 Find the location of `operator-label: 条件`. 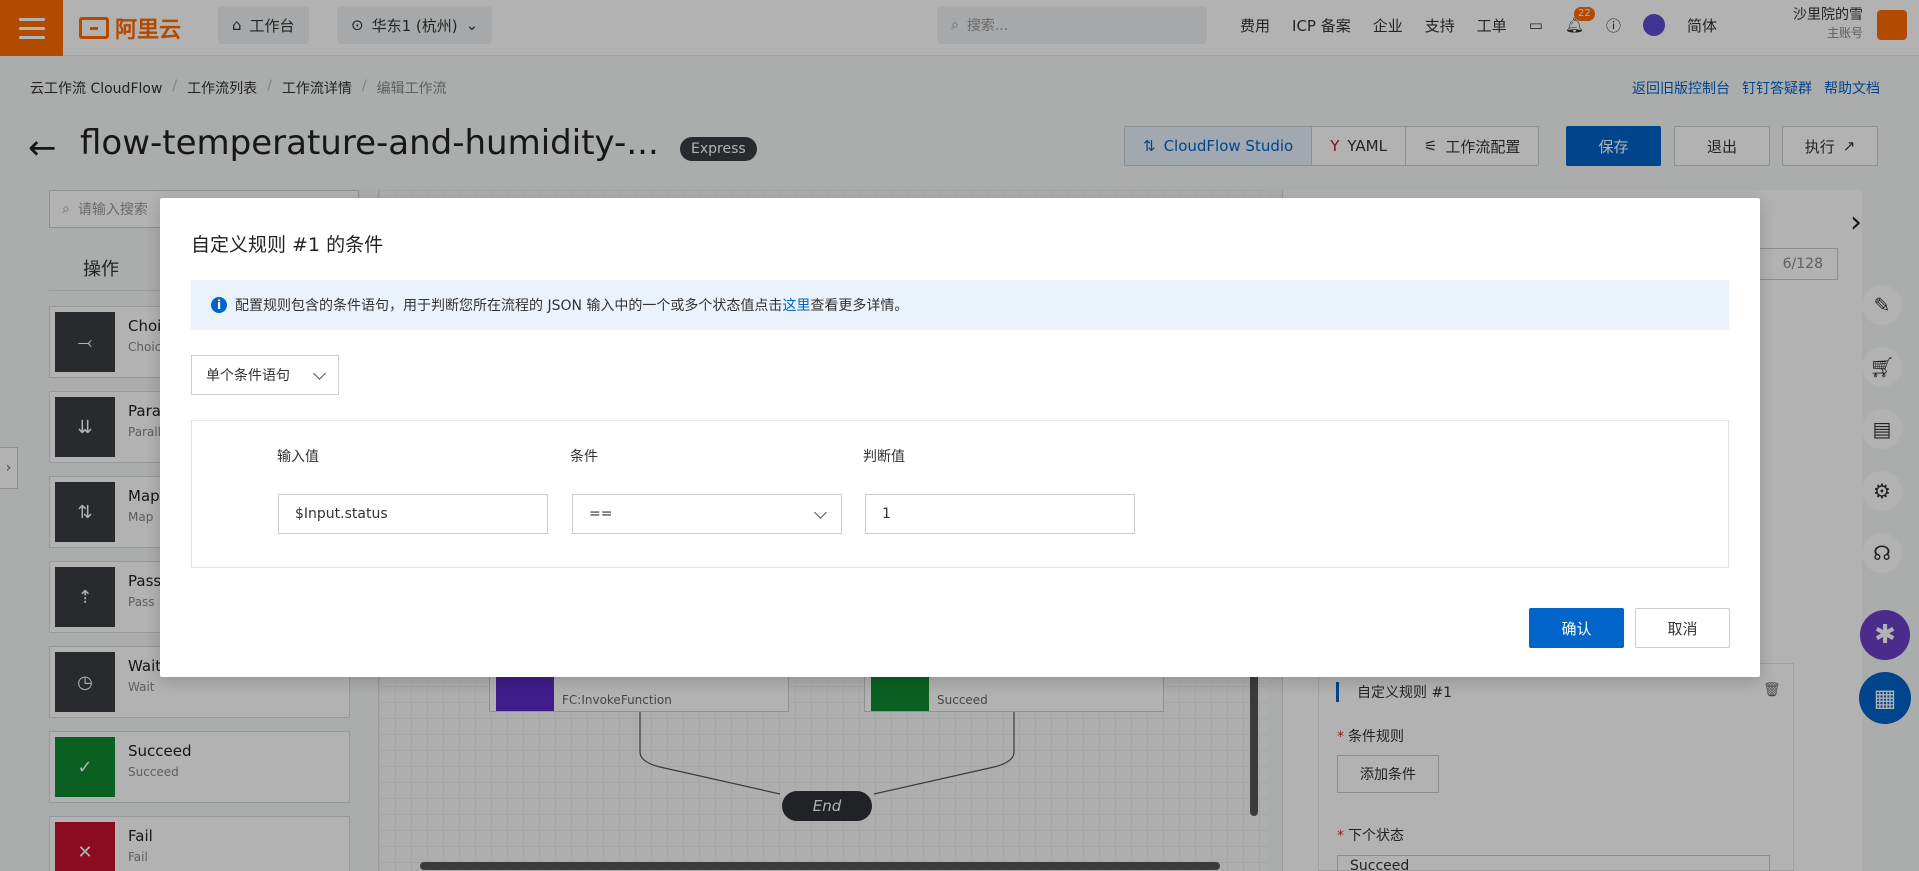

operator-label: 条件 is located at coordinates (584, 457).